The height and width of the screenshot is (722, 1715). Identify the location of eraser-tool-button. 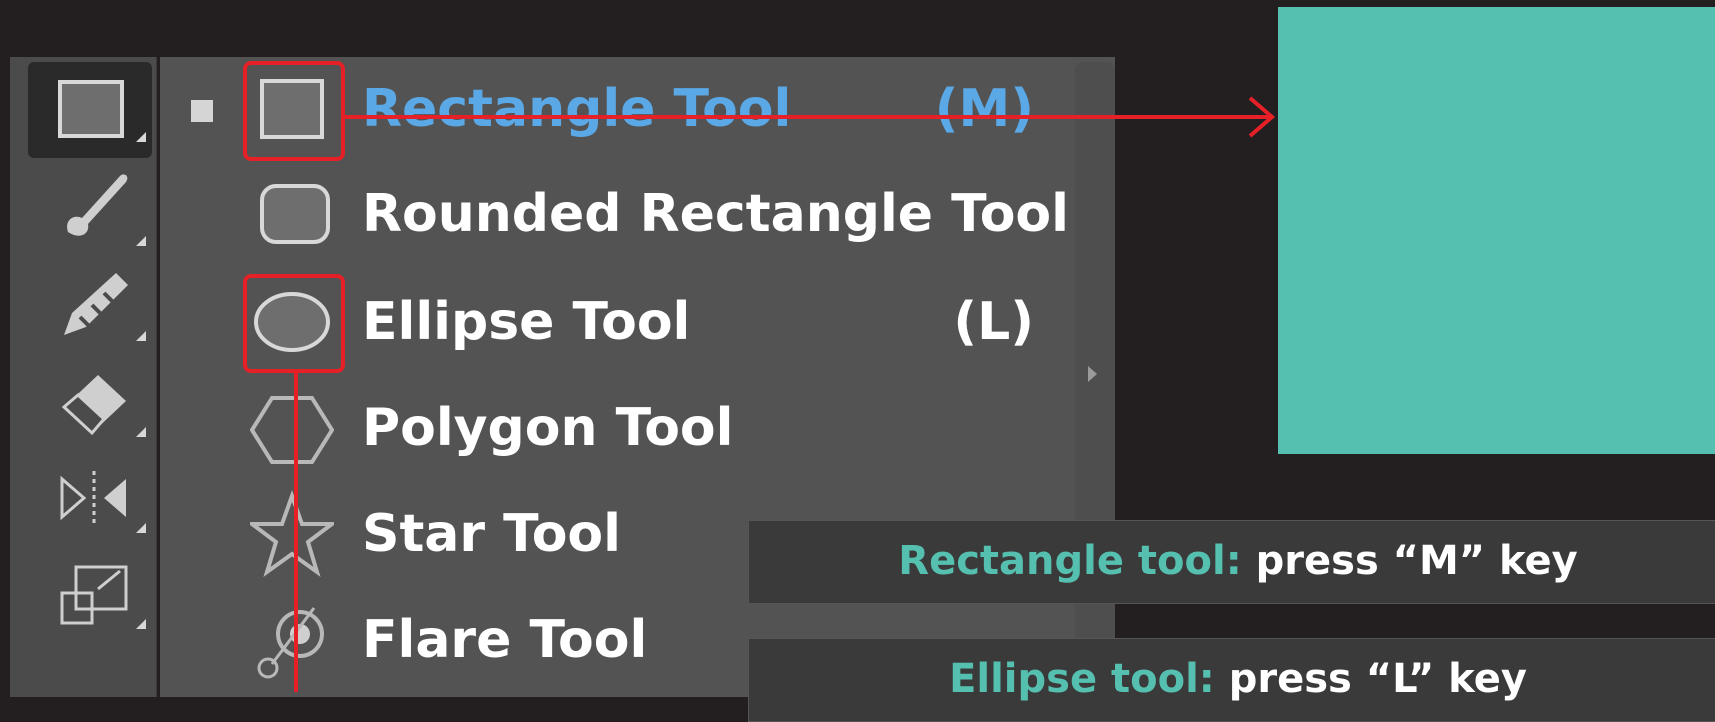
(90, 399).